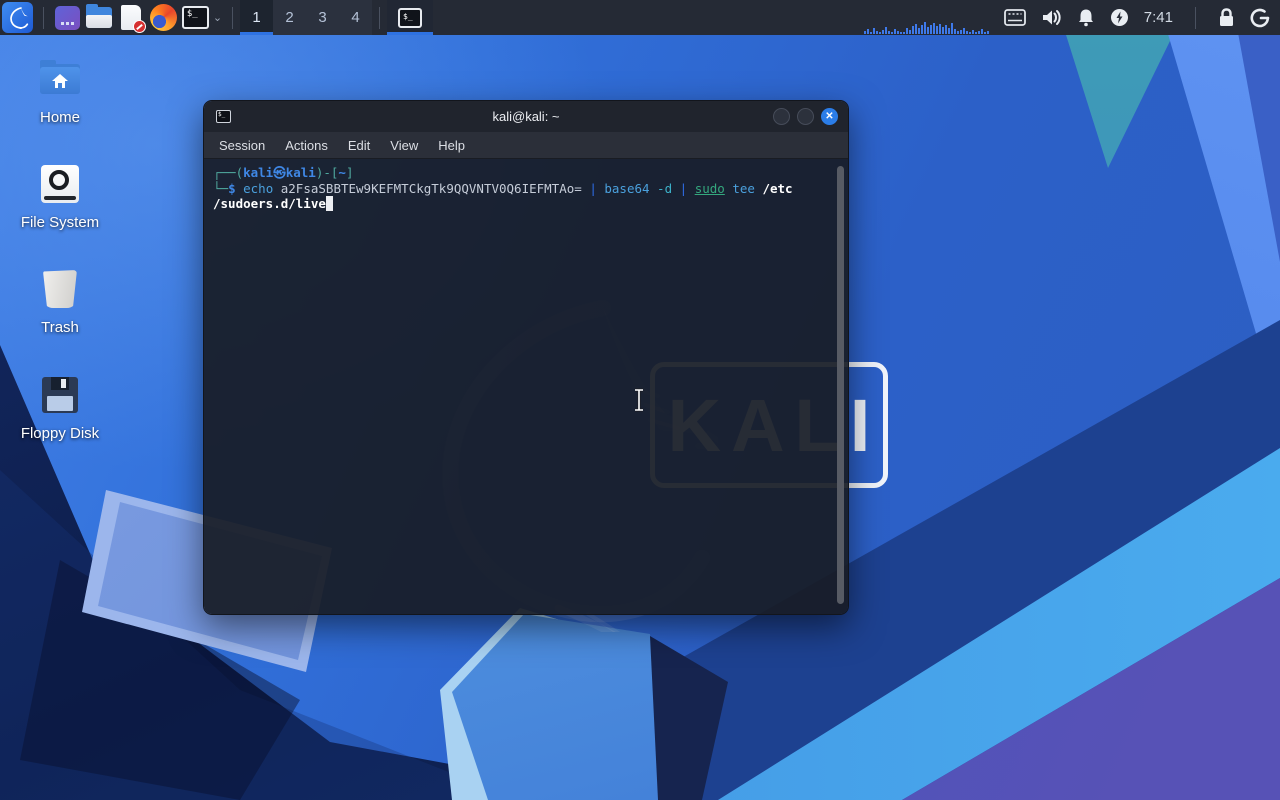  I want to click on window-title: kali@kali: ~, so click(526, 116).